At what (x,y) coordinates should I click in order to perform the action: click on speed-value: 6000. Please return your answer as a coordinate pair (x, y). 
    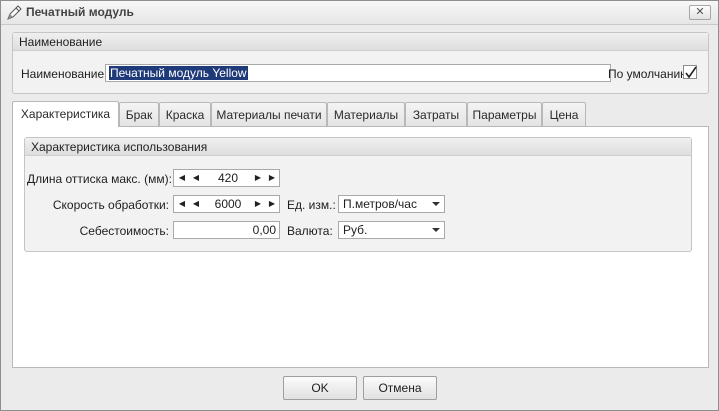
    Looking at the image, I should click on (228, 204).